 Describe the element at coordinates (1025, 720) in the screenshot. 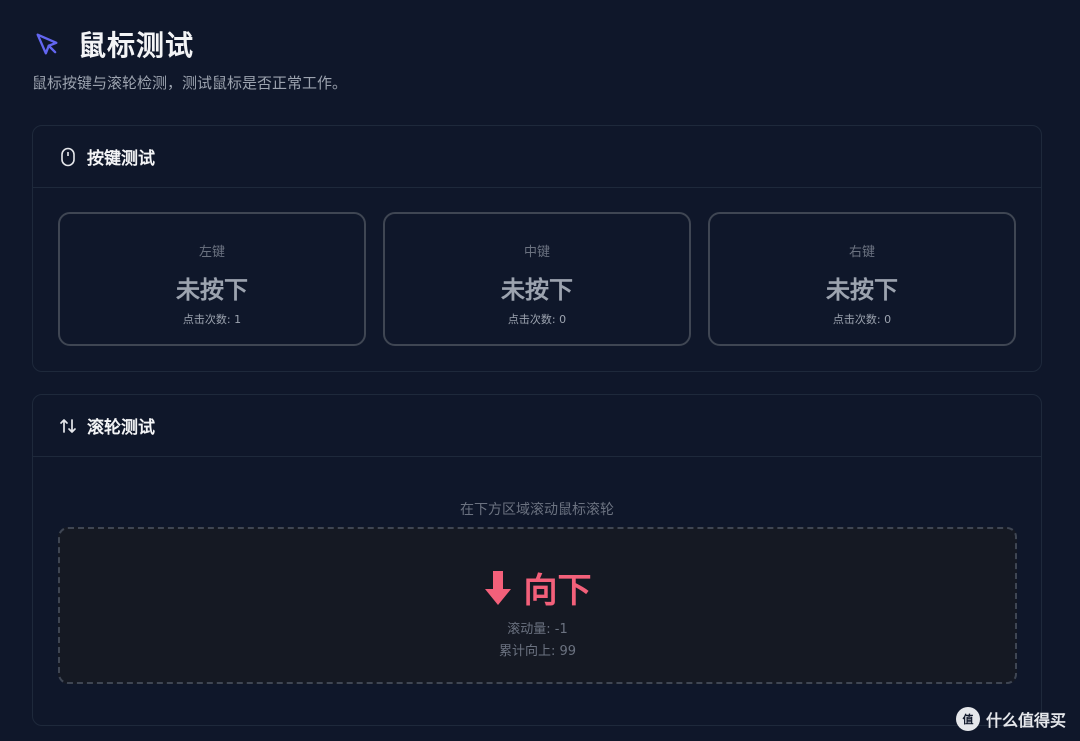

I see `watermark-text: 什么值得买` at that location.